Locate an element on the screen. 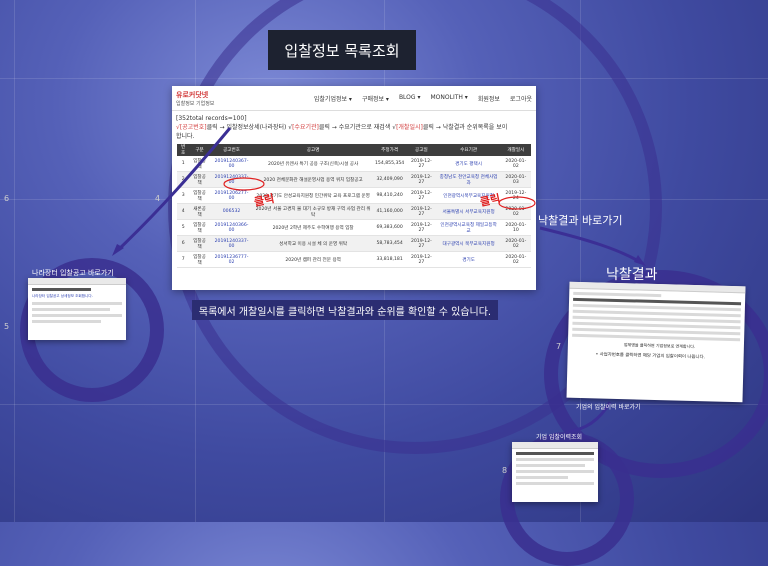  slide-number: 6 is located at coordinates (7, 198).